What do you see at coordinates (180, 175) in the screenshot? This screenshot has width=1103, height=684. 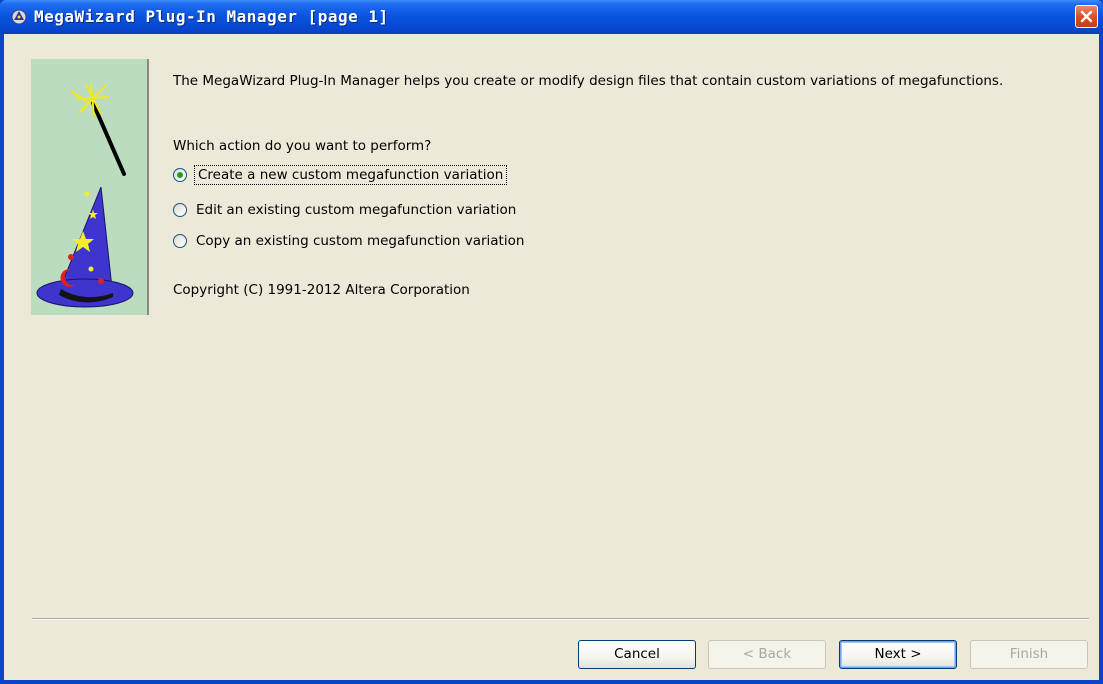 I see `radio-create-new` at bounding box center [180, 175].